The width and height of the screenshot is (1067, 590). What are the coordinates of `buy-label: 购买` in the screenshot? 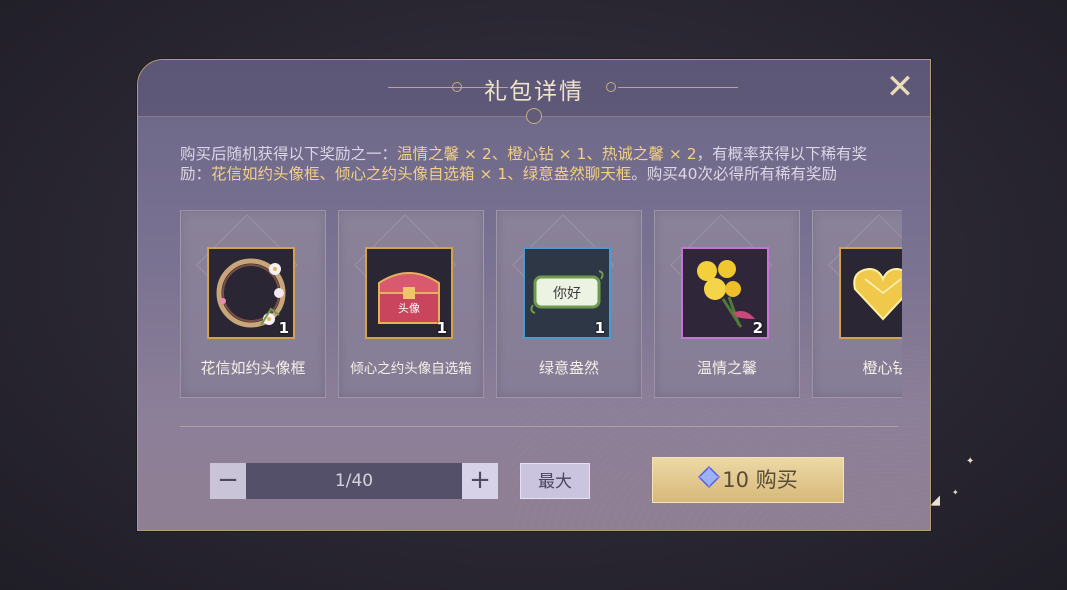 It's located at (776, 480).